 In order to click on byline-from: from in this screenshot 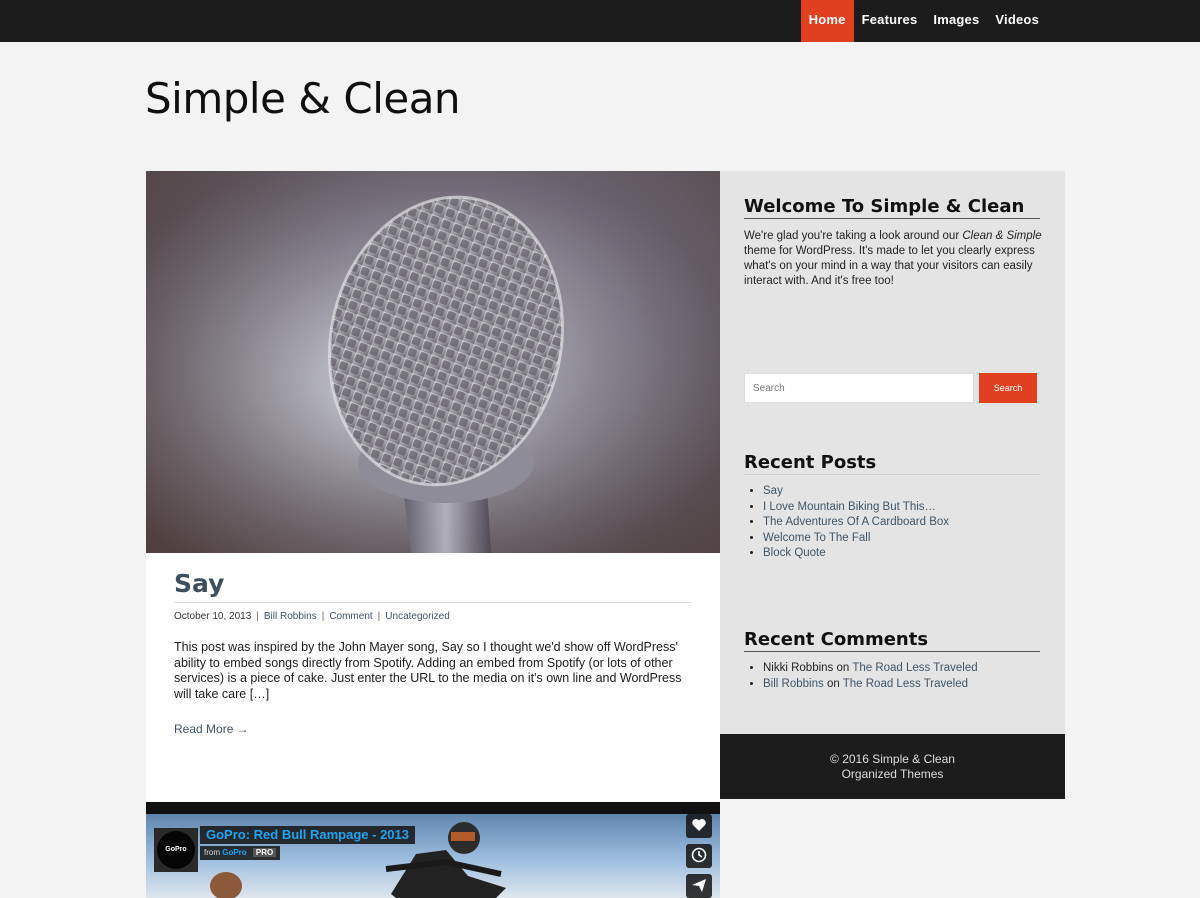, I will do `click(212, 852)`.